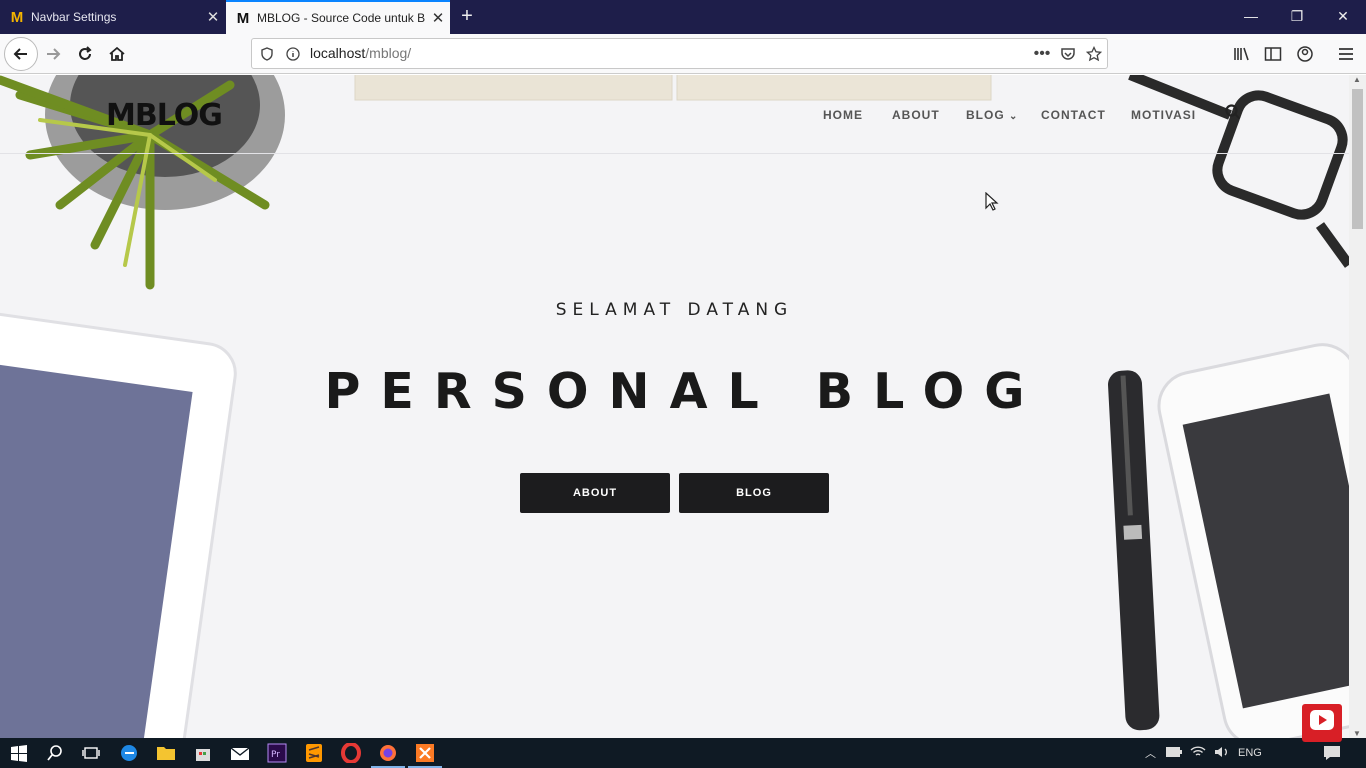  I want to click on language-indicator: ENG, so click(1250, 753).